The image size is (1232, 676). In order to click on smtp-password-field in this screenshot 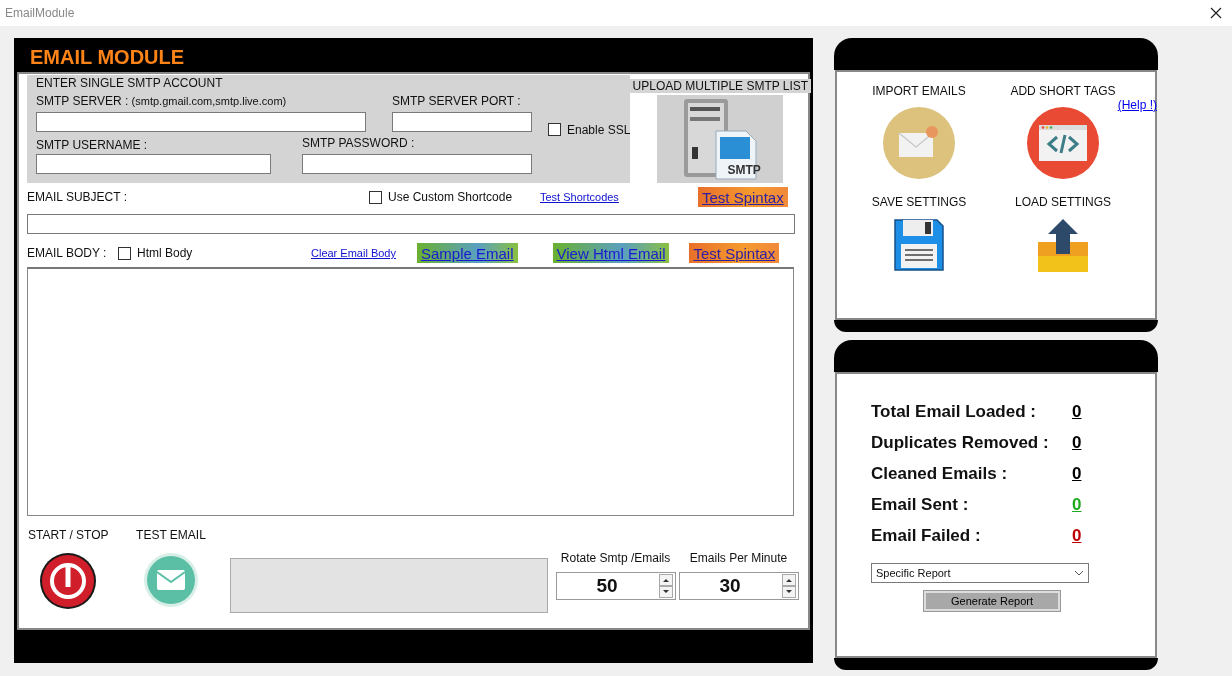, I will do `click(417, 164)`.